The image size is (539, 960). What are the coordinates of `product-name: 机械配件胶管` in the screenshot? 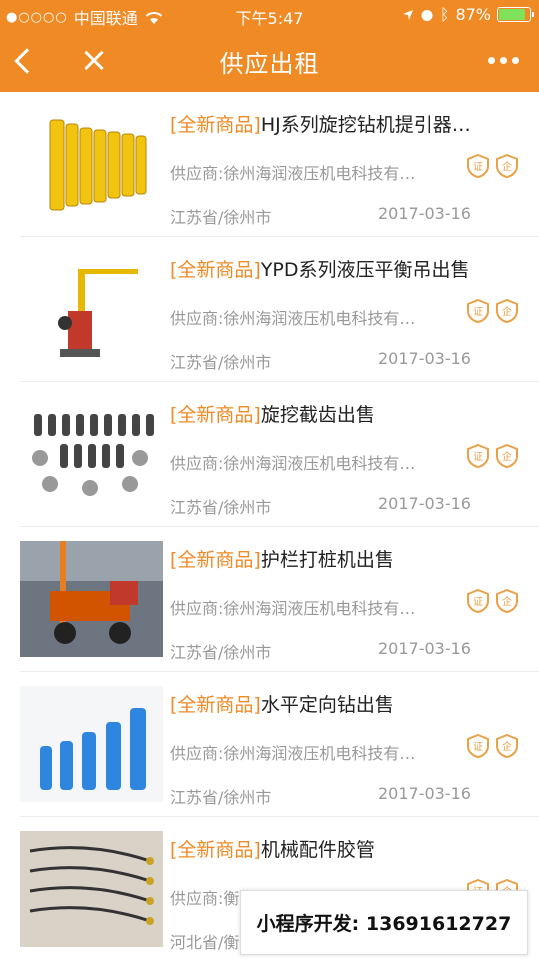 It's located at (317, 850).